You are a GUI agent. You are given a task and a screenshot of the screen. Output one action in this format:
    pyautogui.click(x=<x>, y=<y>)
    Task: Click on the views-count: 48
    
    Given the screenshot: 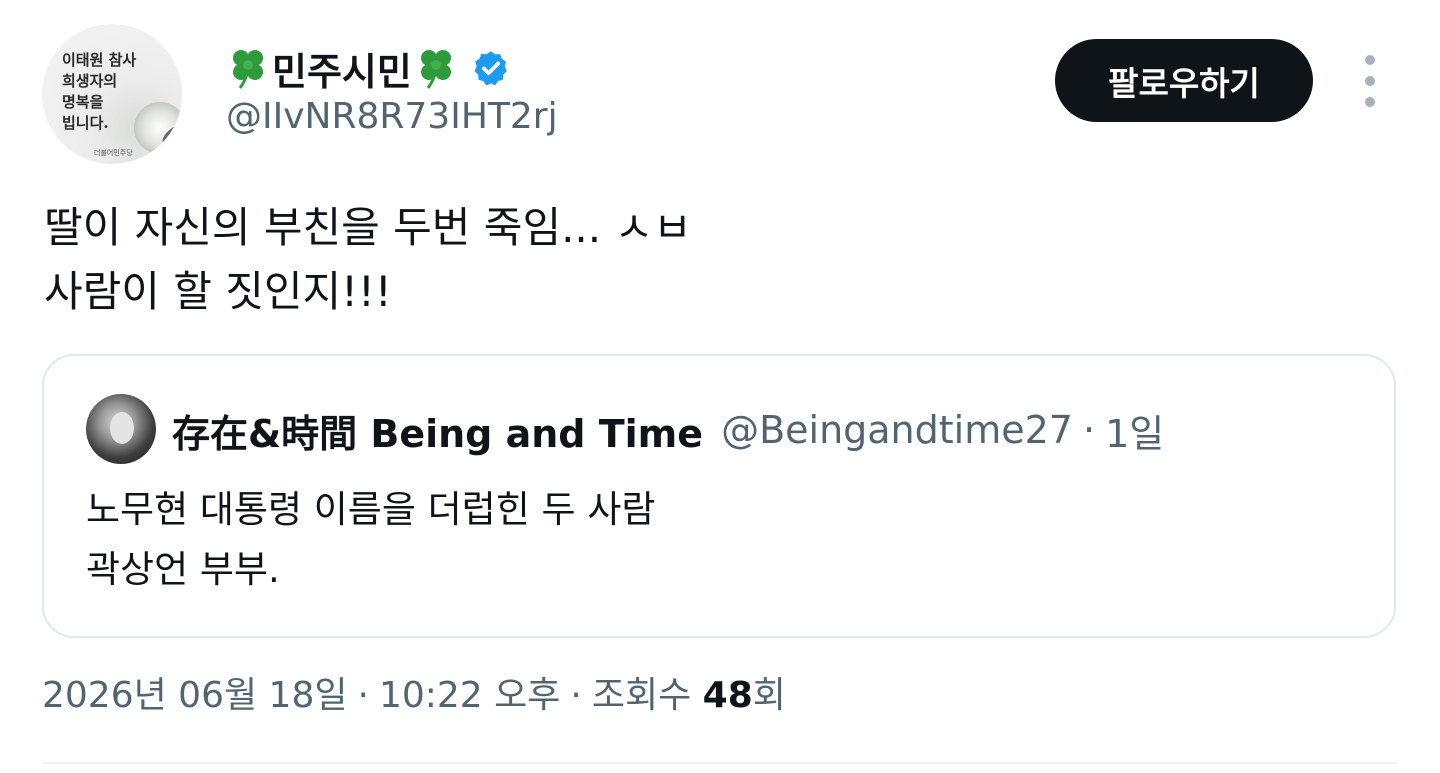 What is the action you would take?
    pyautogui.click(x=727, y=695)
    